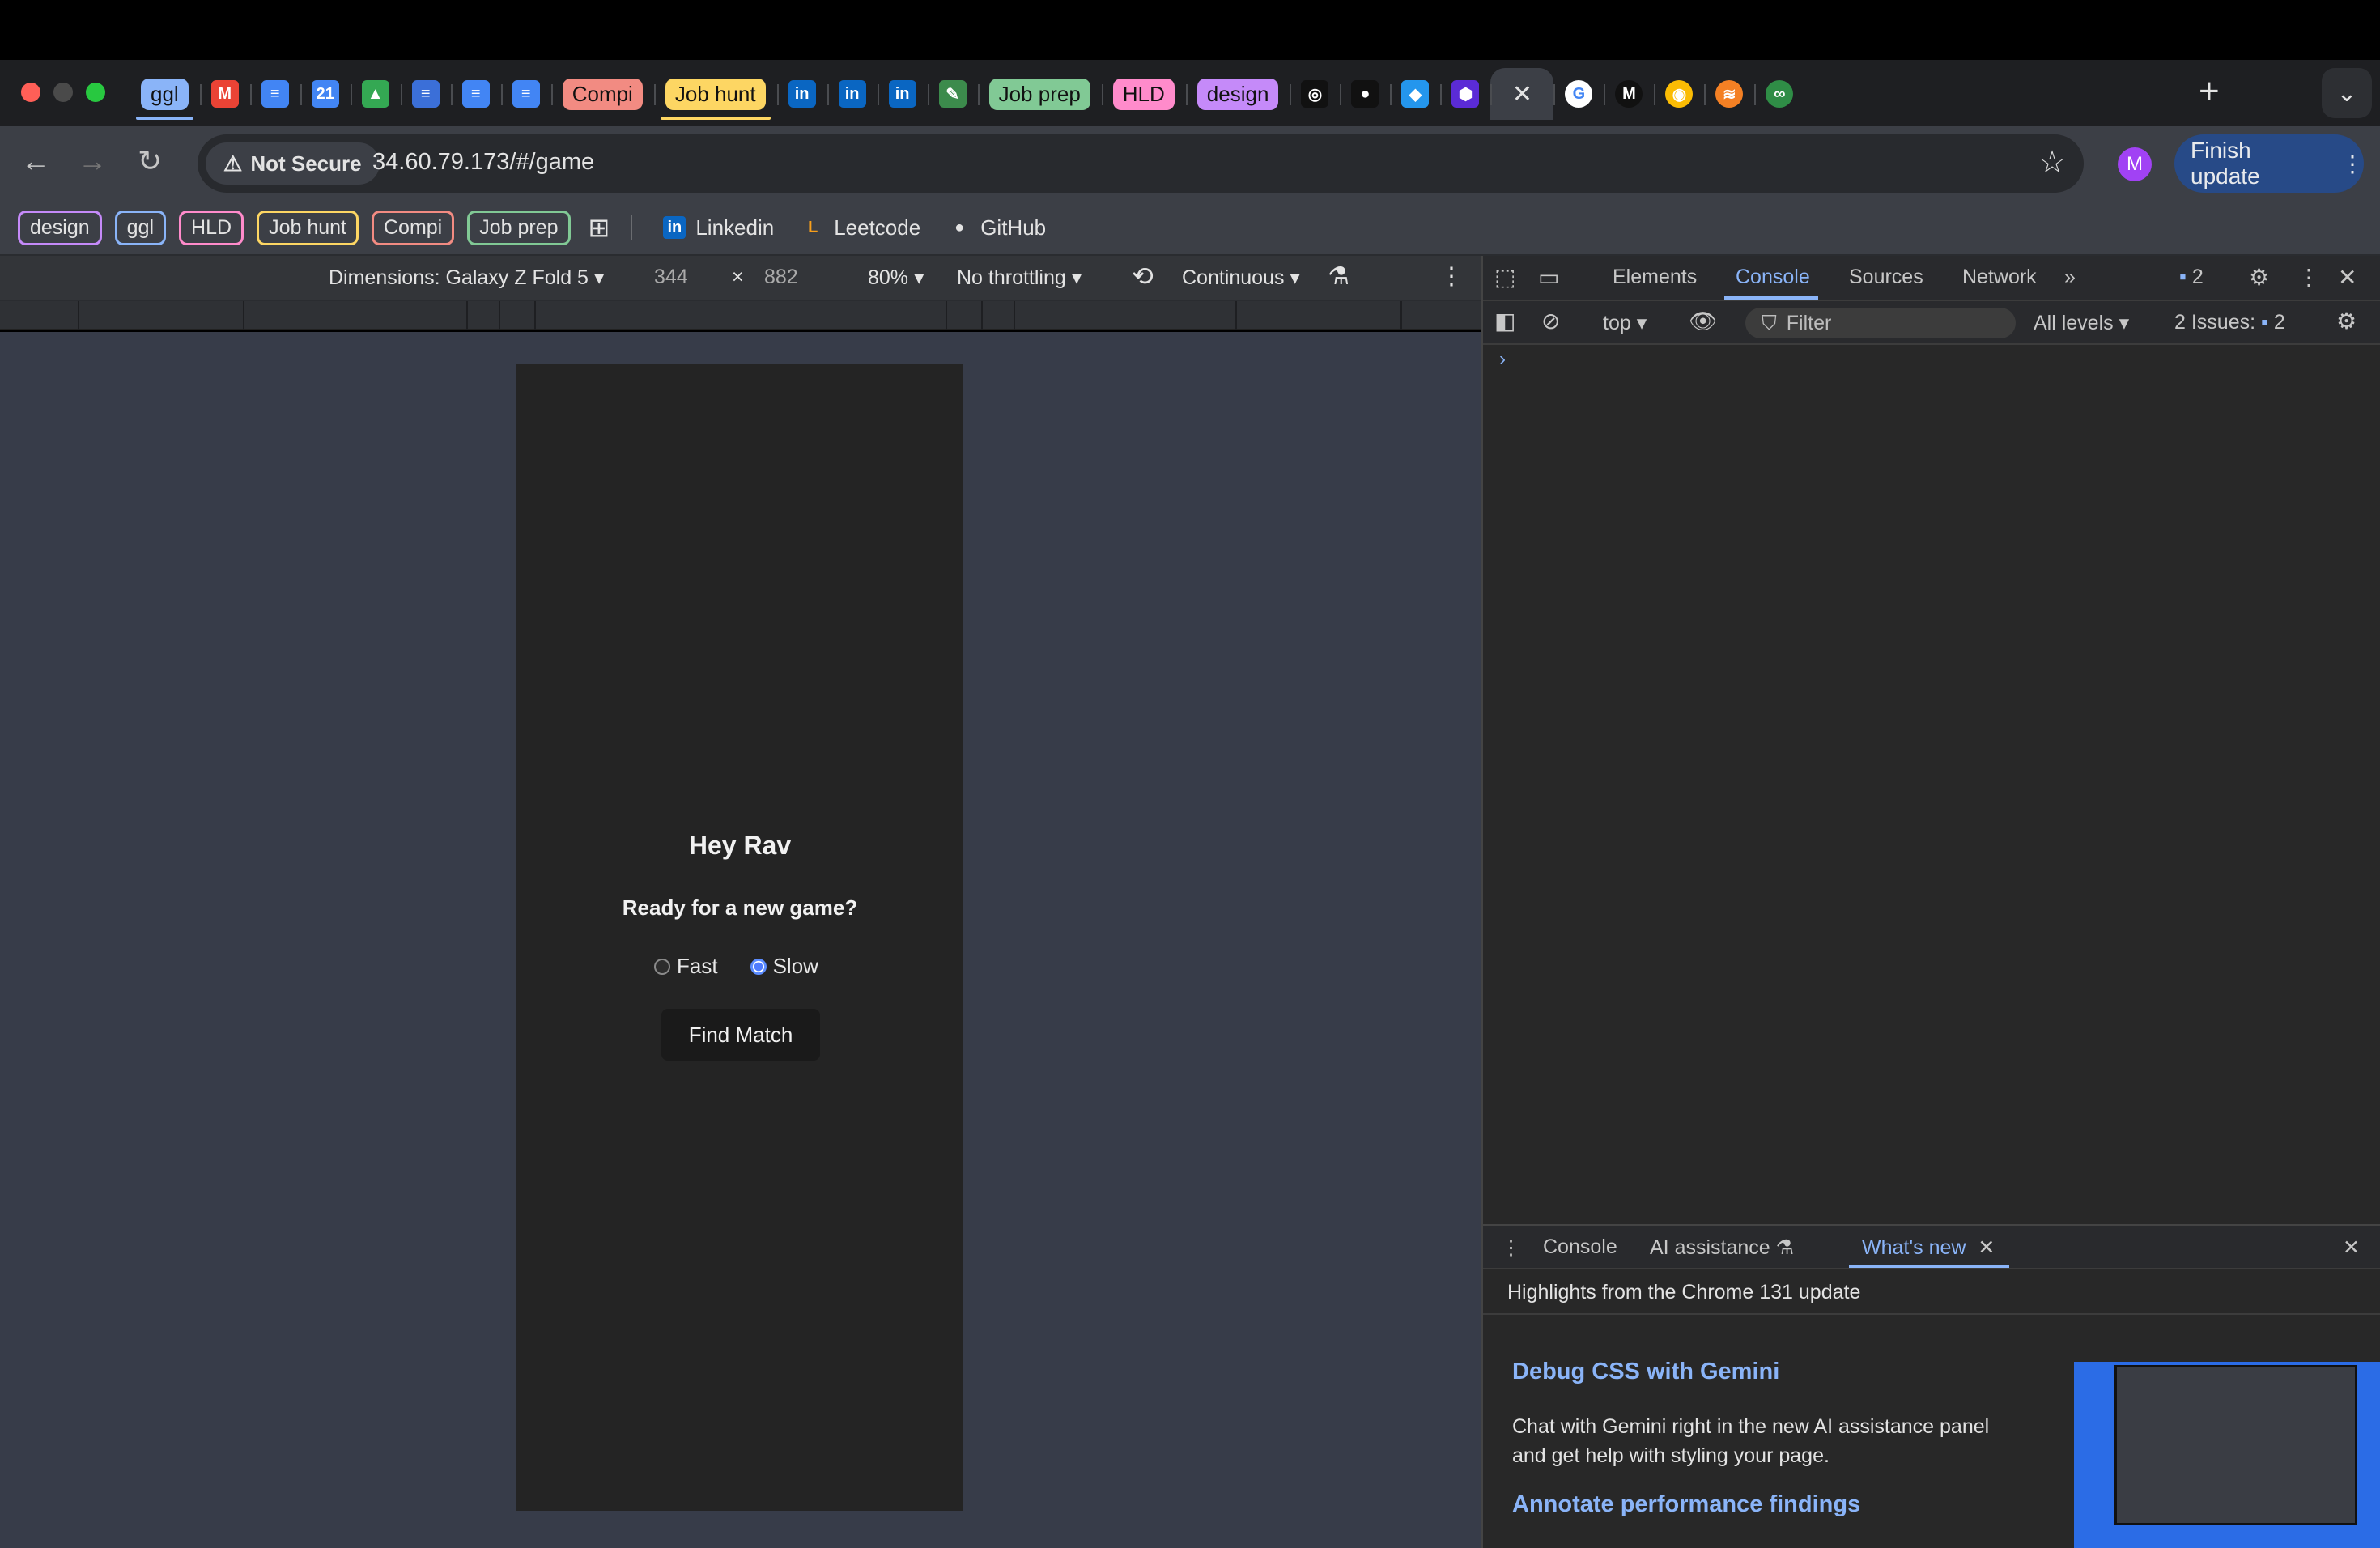 This screenshot has width=2380, height=1548. I want to click on back-button: ←, so click(35, 161).